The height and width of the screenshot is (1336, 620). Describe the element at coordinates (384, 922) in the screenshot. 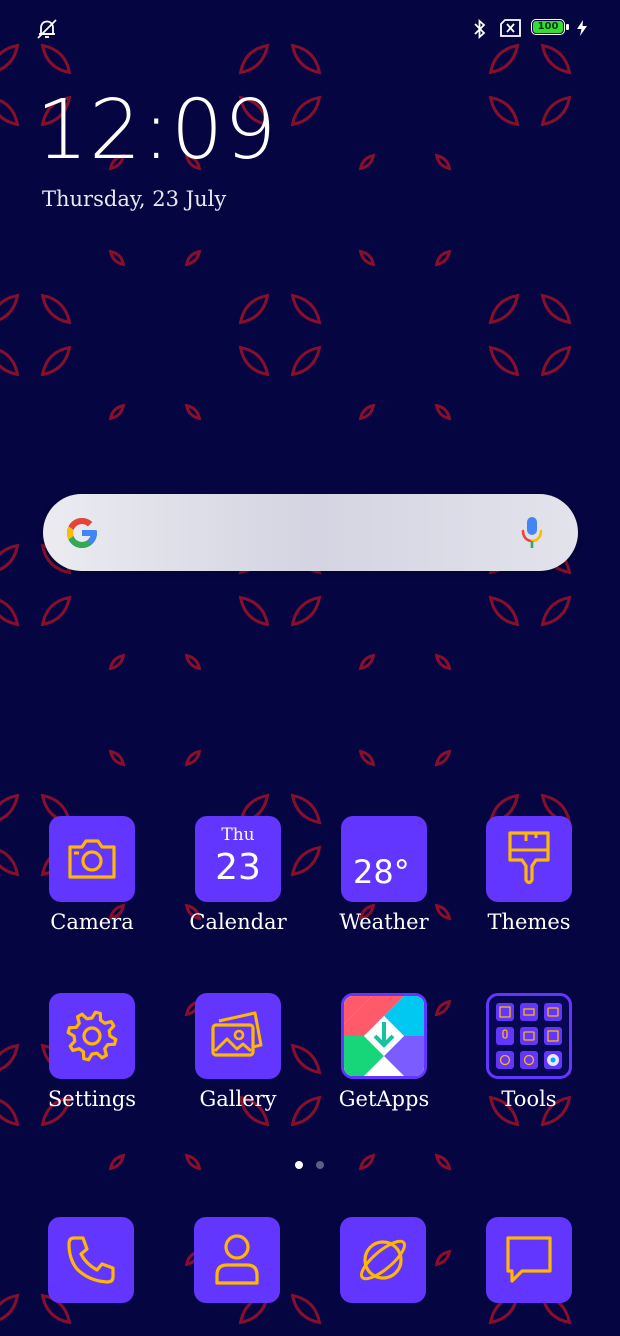

I see `app-label: Weather` at that location.